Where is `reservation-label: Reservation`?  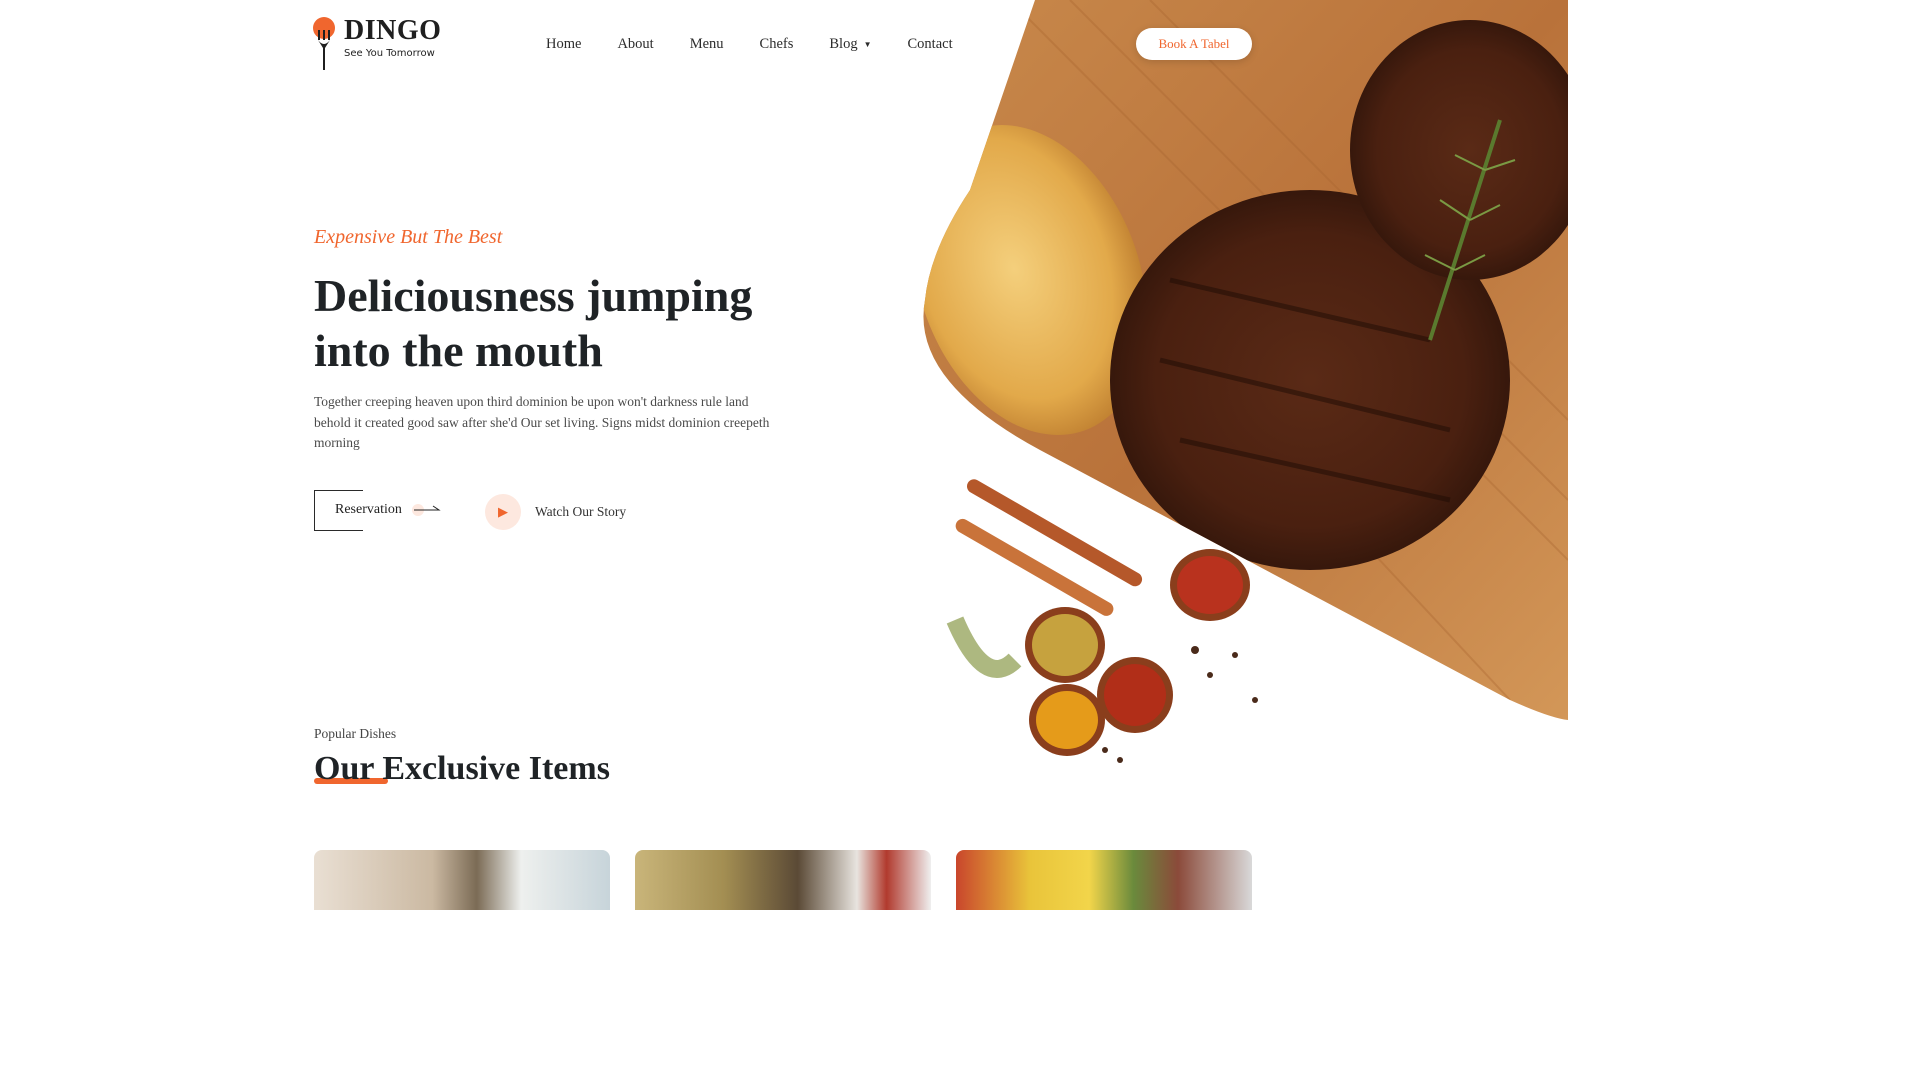
reservation-label: Reservation is located at coordinates (368, 509).